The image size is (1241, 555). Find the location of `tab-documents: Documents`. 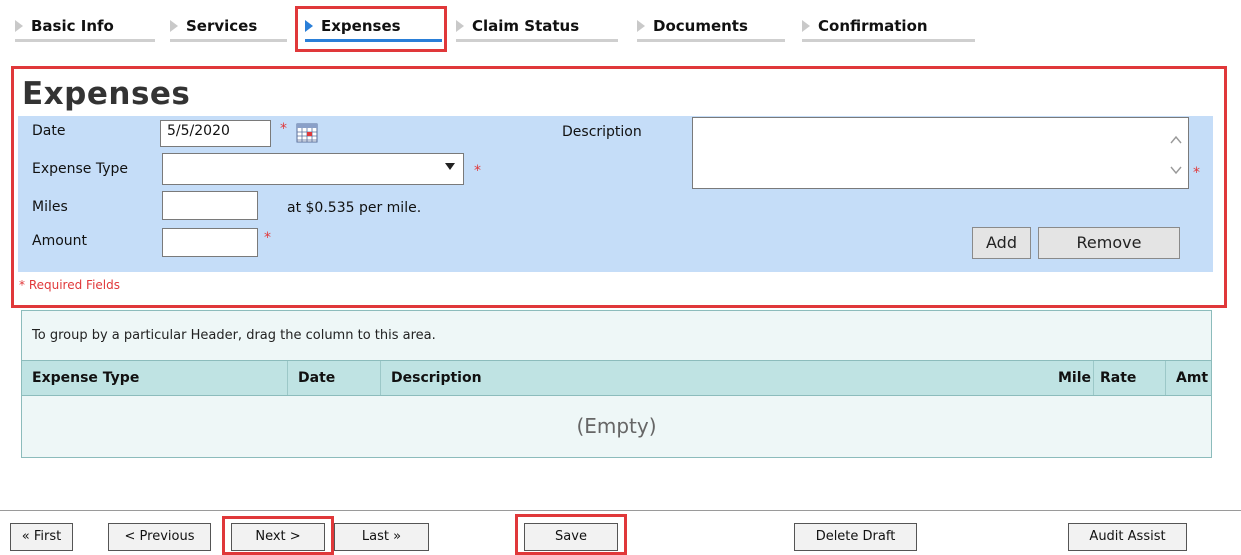

tab-documents: Documents is located at coordinates (711, 31).